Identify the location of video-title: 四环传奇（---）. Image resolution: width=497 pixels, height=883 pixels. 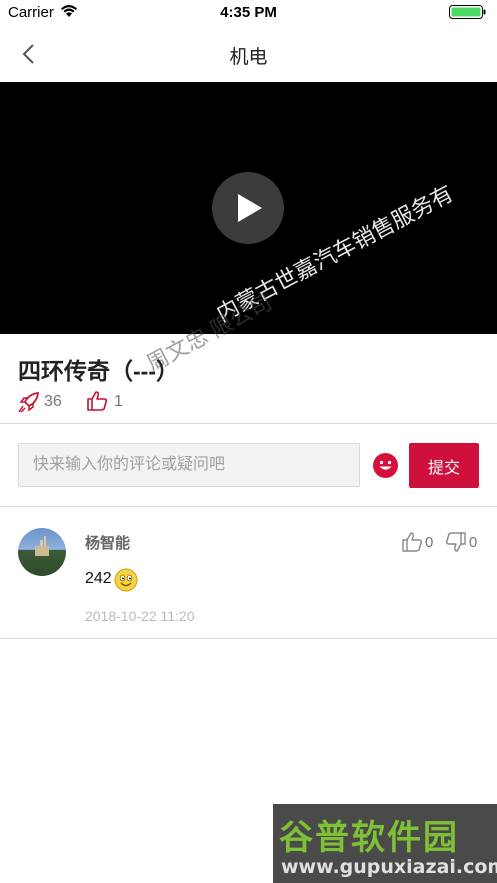
(98, 371).